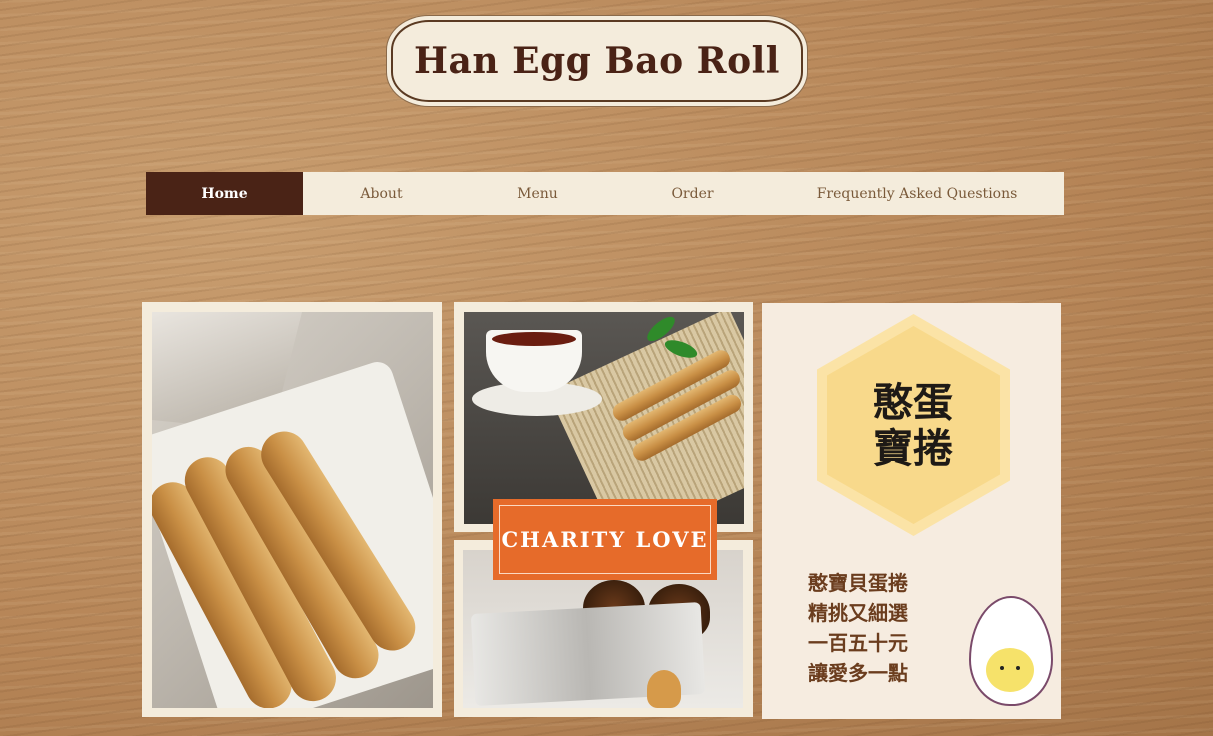 This screenshot has width=1213, height=736. I want to click on tea, so click(534, 339).